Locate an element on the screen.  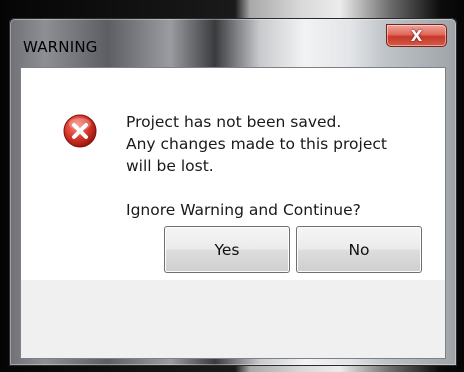
message-line: Project has not been saved. is located at coordinates (234, 122).